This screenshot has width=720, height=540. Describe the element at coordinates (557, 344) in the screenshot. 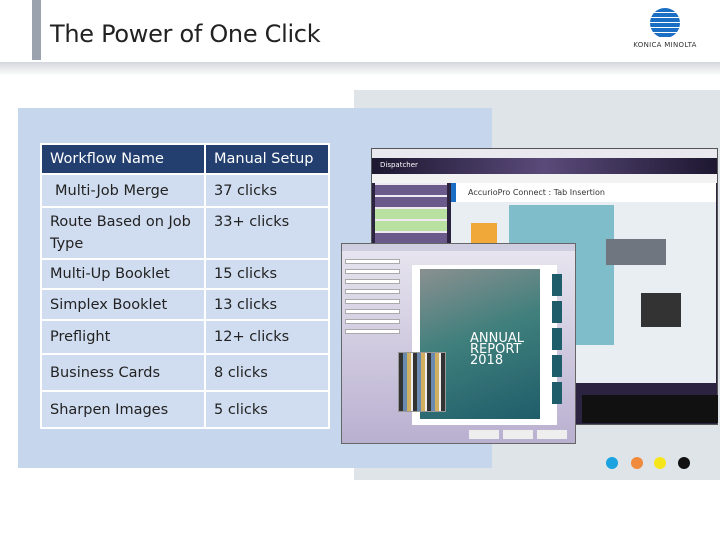

I see `preview-tabs` at that location.